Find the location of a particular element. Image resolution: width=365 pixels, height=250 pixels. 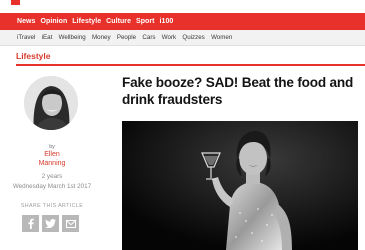

article-age: 2 years is located at coordinates (52, 176).